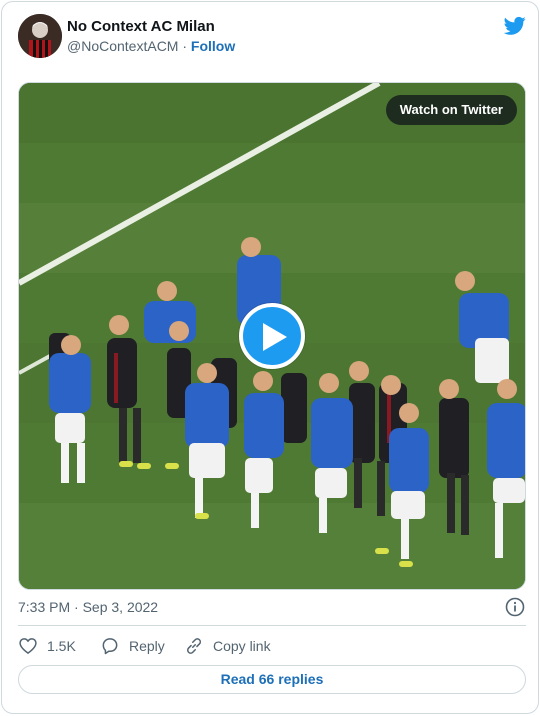  What do you see at coordinates (61, 646) in the screenshot?
I see `like-count: 1.5K` at bounding box center [61, 646].